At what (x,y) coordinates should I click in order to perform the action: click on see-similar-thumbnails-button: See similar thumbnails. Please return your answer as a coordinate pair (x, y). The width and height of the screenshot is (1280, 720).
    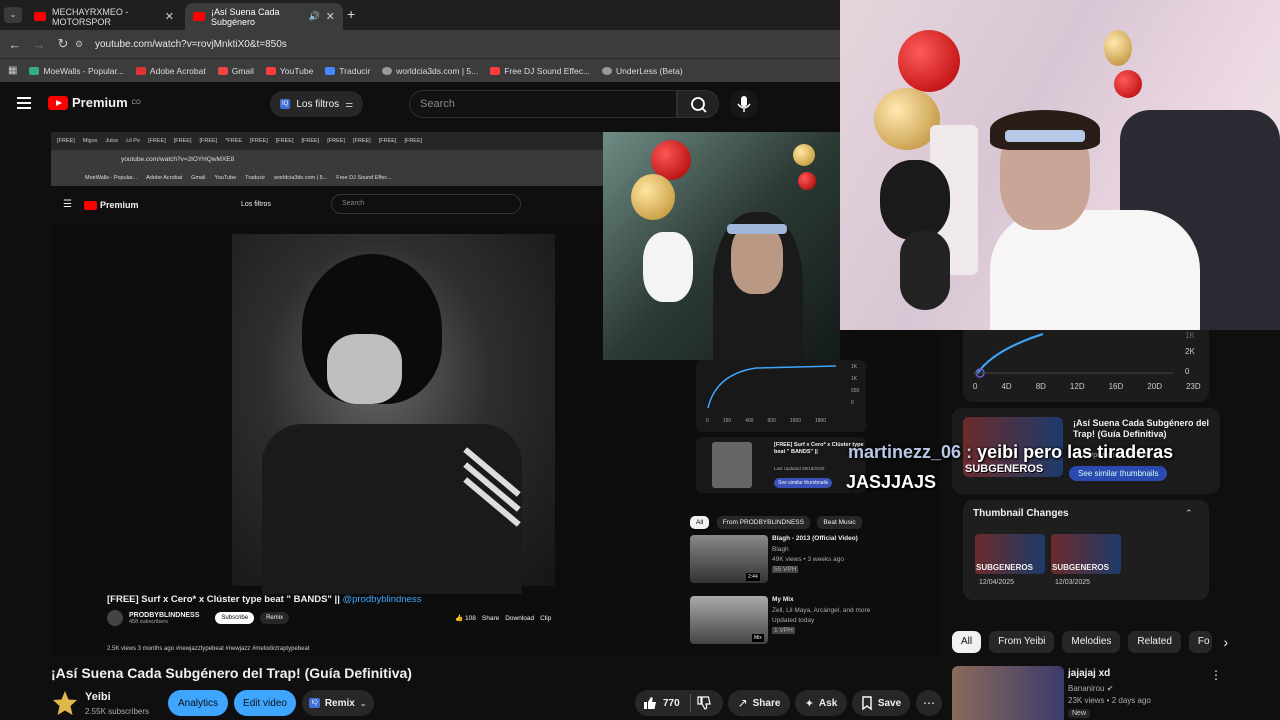
    Looking at the image, I should click on (1118, 473).